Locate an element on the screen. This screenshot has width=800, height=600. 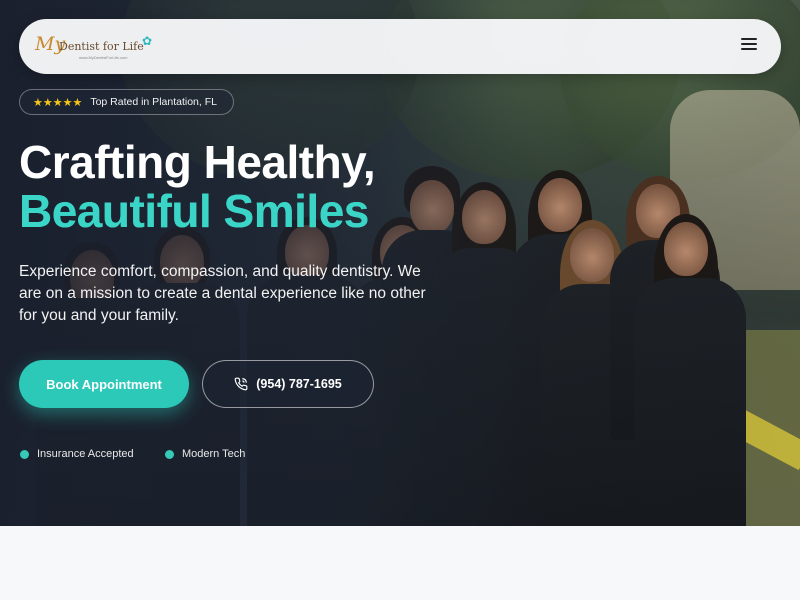
book-appointment-button: Book Appointment is located at coordinates (104, 384).